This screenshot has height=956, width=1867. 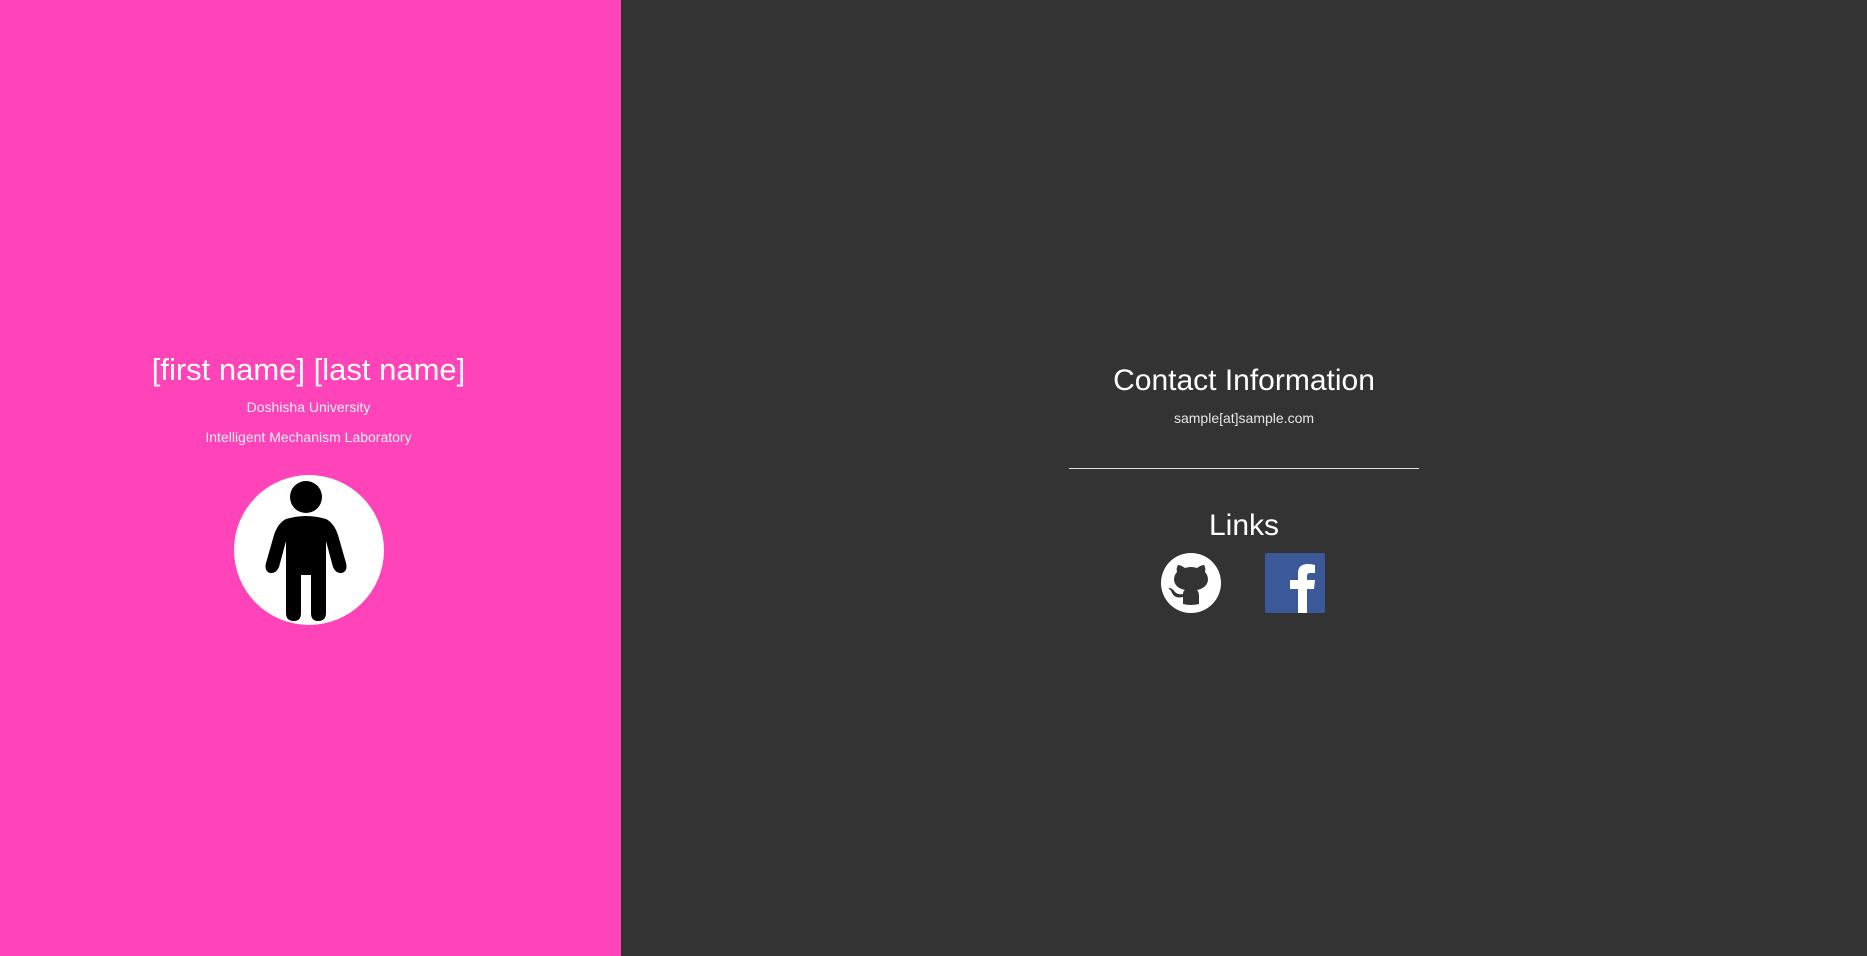 I want to click on laboratory-label: Intelligent Mechanism Laboratory, so click(x=308, y=437).